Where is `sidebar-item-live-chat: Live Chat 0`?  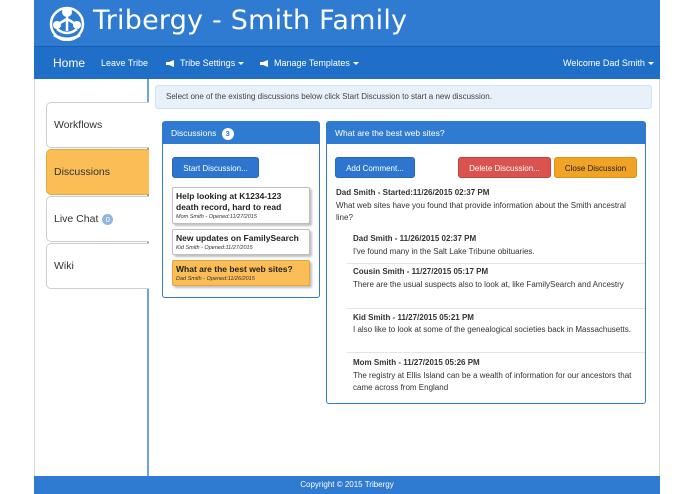 sidebar-item-live-chat: Live Chat 0 is located at coordinates (97, 219).